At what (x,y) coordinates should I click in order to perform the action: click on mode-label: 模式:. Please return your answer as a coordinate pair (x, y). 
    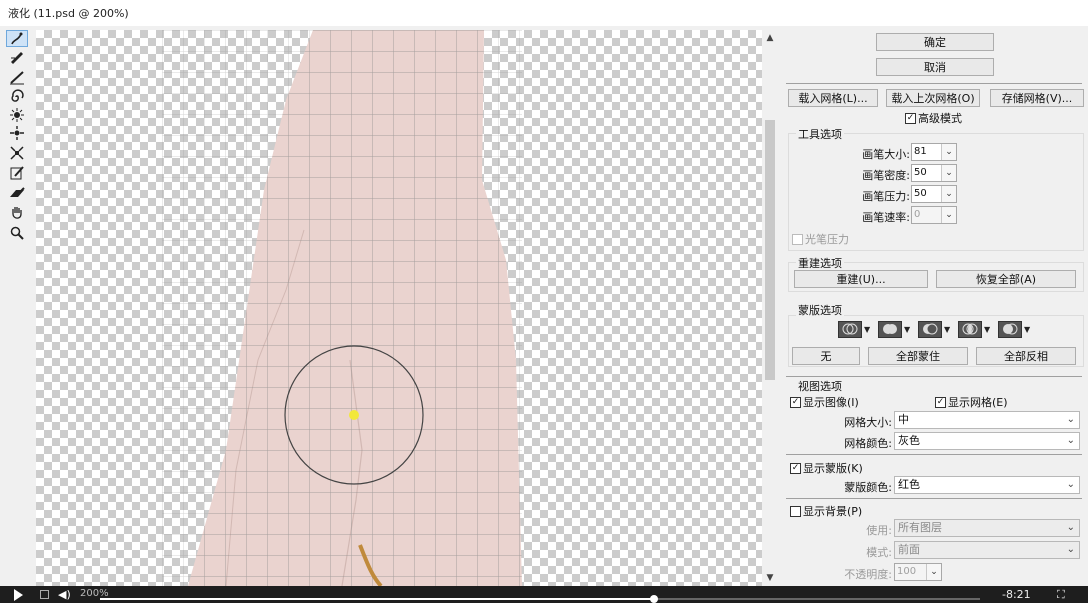
    Looking at the image, I should click on (879, 552).